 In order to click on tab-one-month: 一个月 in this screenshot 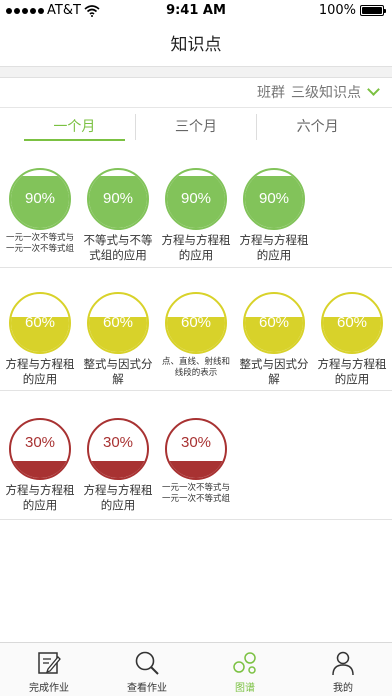, I will do `click(74, 127)`.